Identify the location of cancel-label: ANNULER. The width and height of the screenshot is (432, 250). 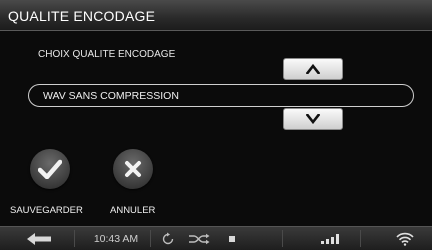
(132, 210).